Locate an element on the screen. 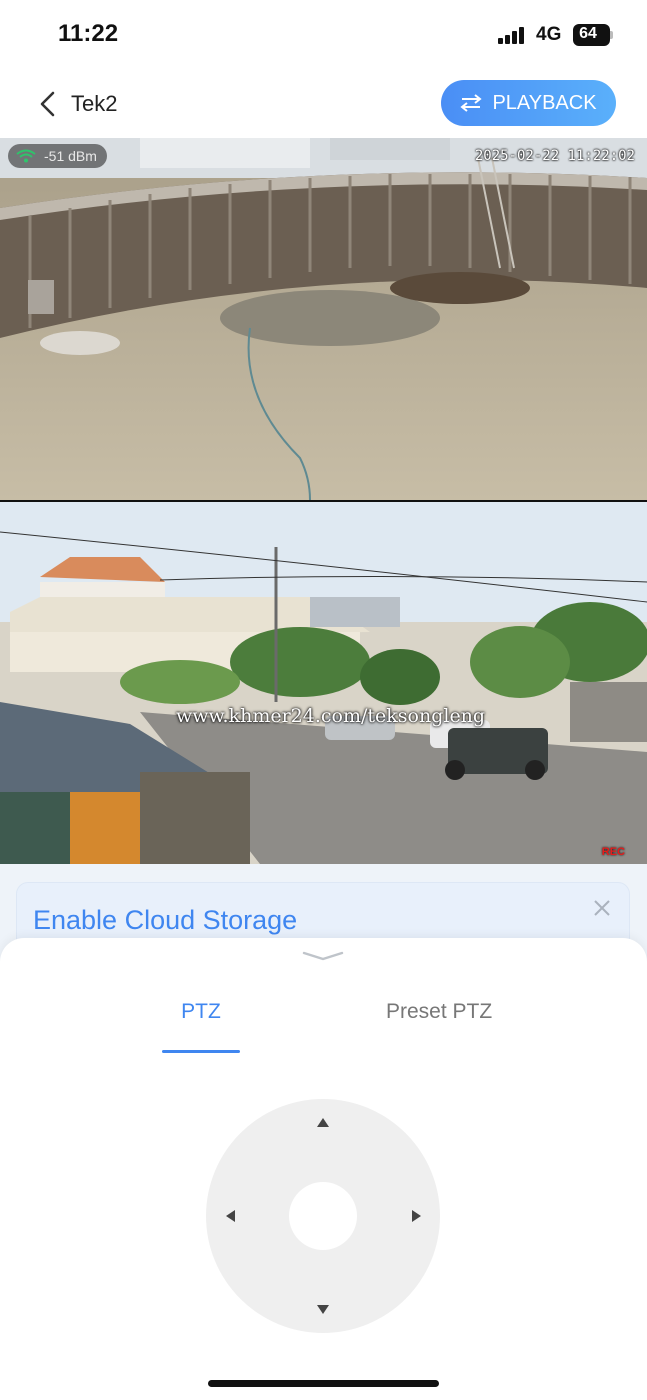  battery-icon: 64 is located at coordinates (591, 35).